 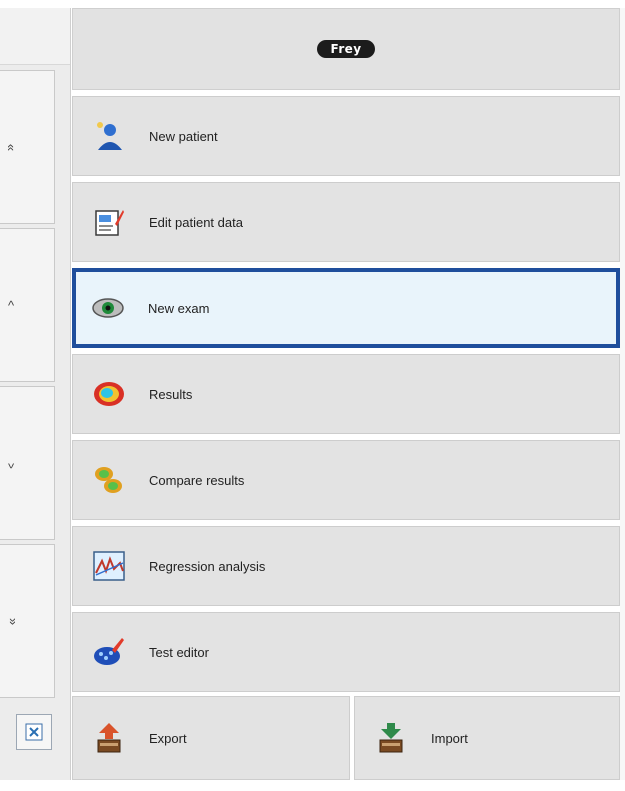 I want to click on menu-item-new-exam: New exam, so click(x=346, y=308).